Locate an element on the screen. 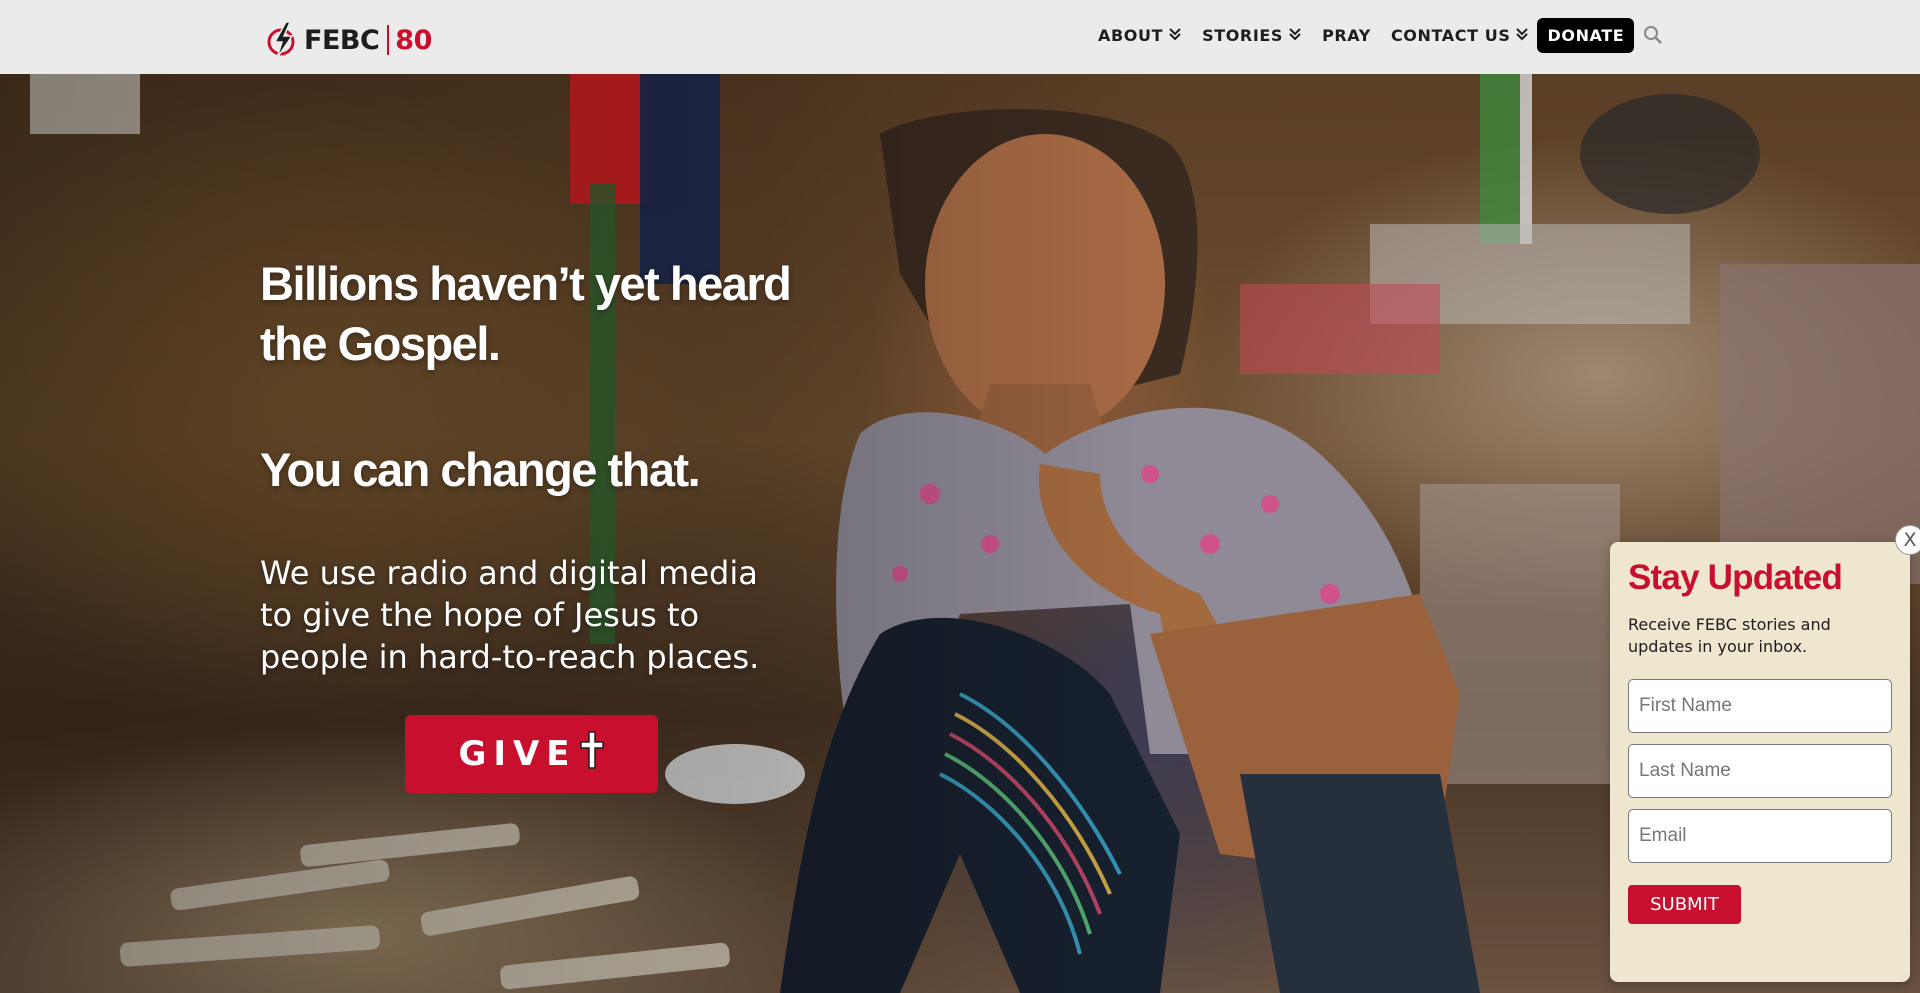 The image size is (1920, 993). febc-80-logo: FEBC 80 is located at coordinates (349, 40).